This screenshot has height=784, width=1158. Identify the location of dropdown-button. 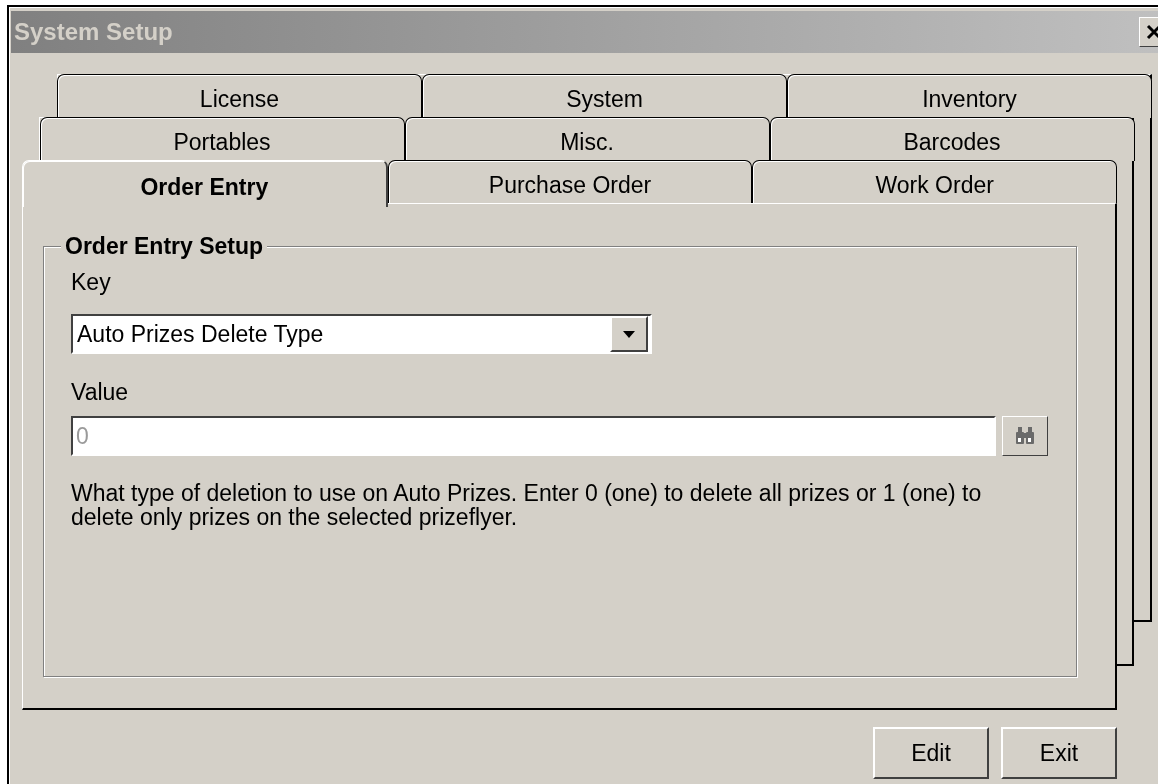
(629, 334).